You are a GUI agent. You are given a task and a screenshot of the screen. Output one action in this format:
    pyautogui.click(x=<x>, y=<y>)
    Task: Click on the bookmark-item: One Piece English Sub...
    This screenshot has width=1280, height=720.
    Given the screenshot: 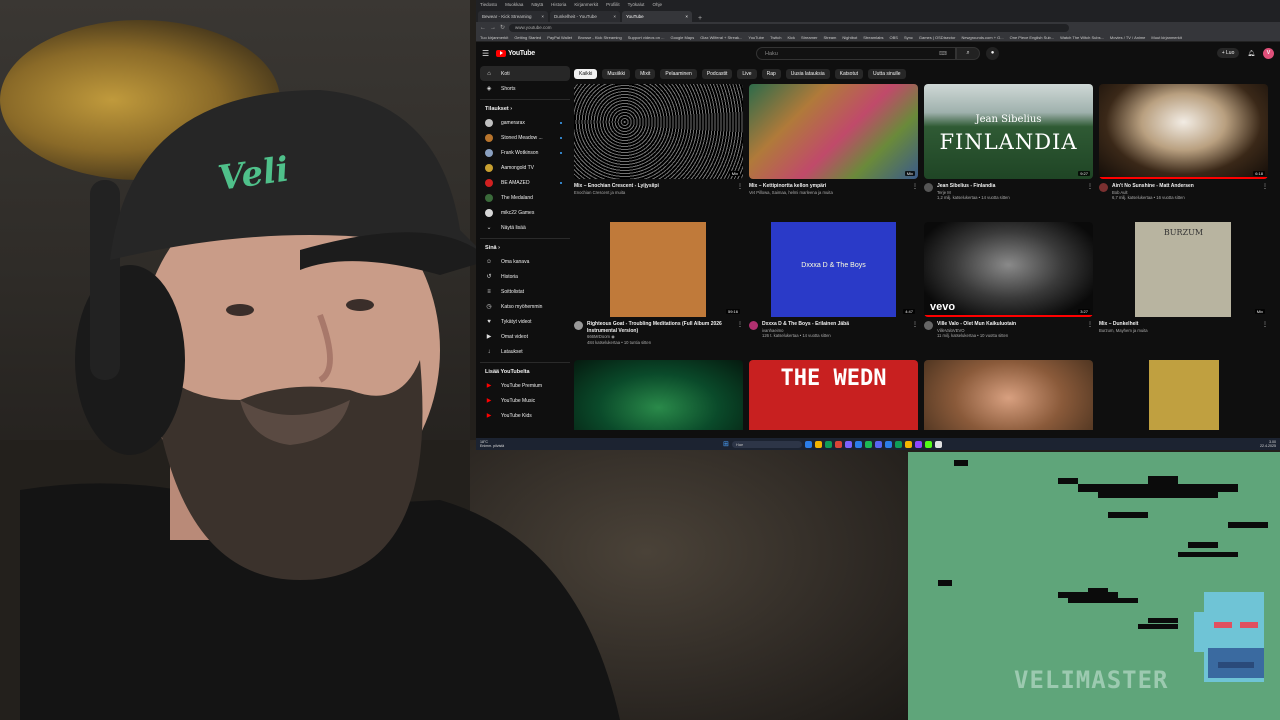 What is the action you would take?
    pyautogui.click(x=1032, y=37)
    